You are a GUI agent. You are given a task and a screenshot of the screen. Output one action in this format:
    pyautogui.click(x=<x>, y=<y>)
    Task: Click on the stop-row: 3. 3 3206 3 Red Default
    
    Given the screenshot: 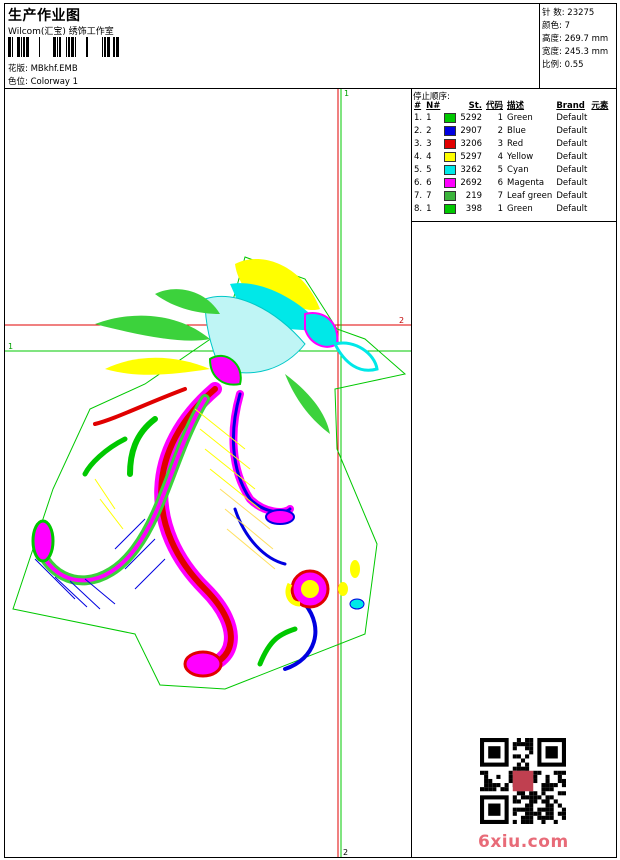 What is the action you would take?
    pyautogui.click(x=511, y=144)
    